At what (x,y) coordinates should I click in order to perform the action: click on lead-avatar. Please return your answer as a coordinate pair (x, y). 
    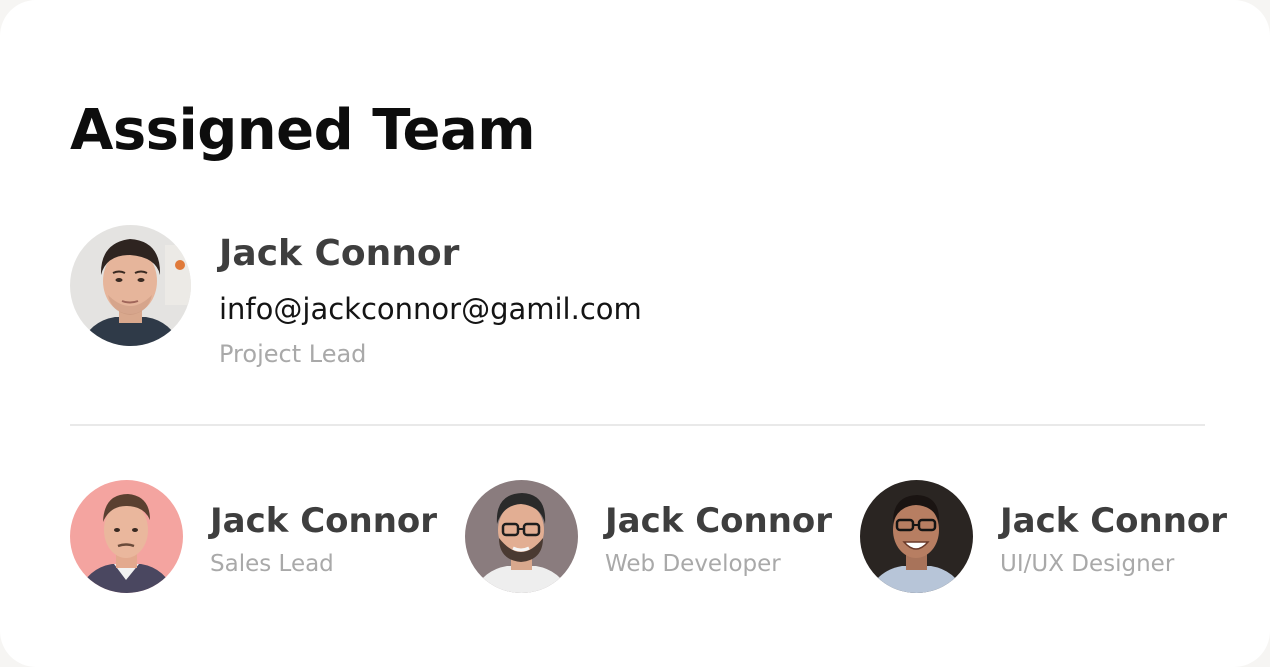
    Looking at the image, I should click on (130, 285).